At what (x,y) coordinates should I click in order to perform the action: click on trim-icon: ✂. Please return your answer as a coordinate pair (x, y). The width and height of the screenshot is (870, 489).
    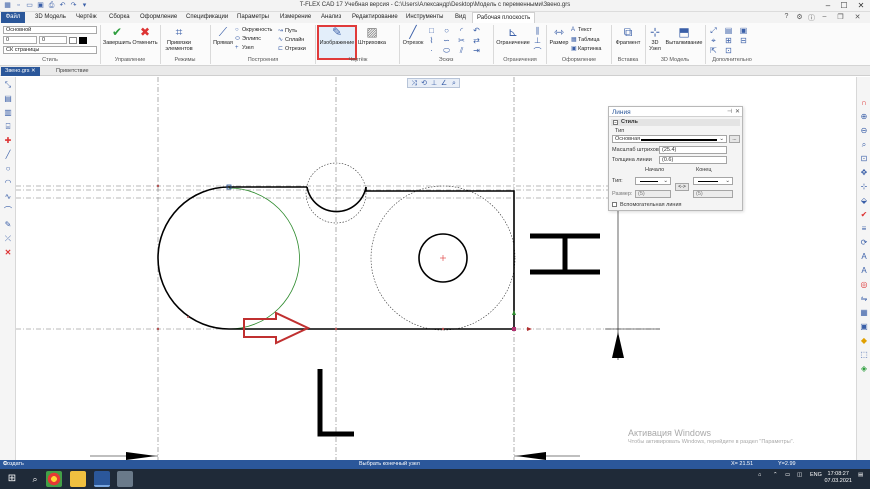
    Looking at the image, I should click on (461, 40).